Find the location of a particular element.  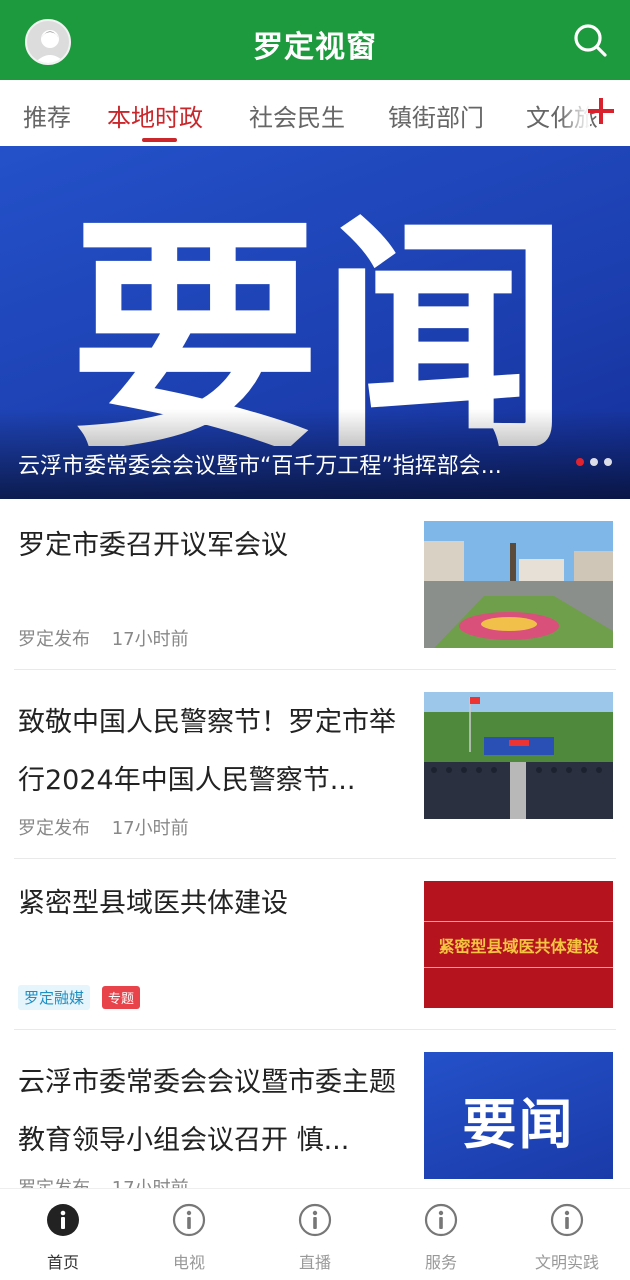

thumbnail-text: 要闻 is located at coordinates (518, 1124).